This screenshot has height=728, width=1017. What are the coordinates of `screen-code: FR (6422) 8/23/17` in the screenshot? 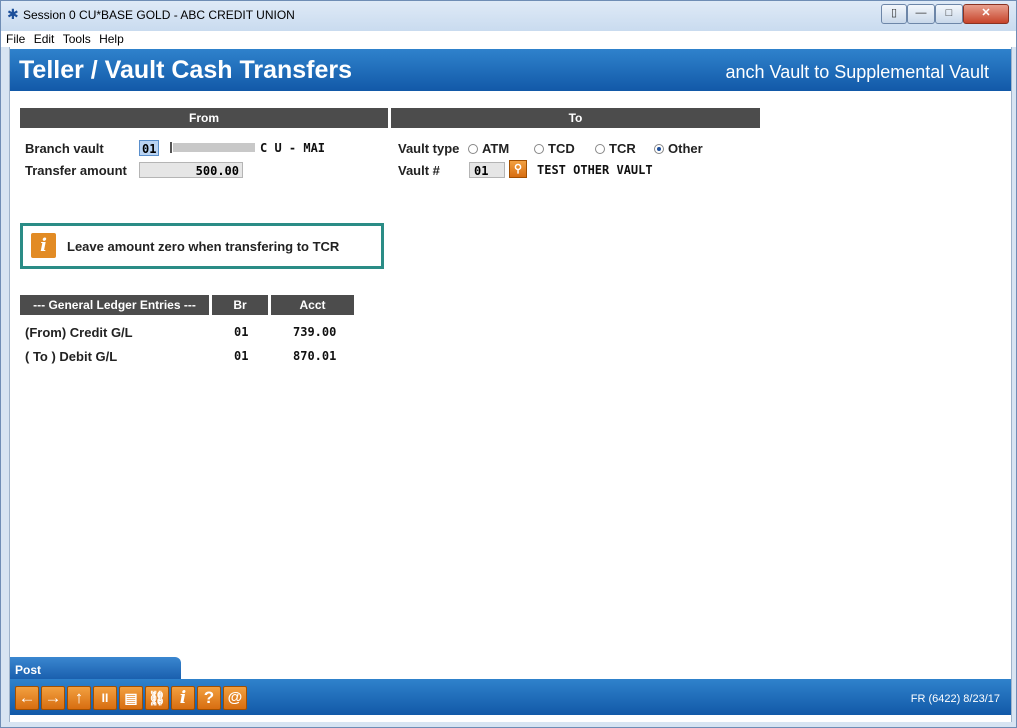 It's located at (955, 699).